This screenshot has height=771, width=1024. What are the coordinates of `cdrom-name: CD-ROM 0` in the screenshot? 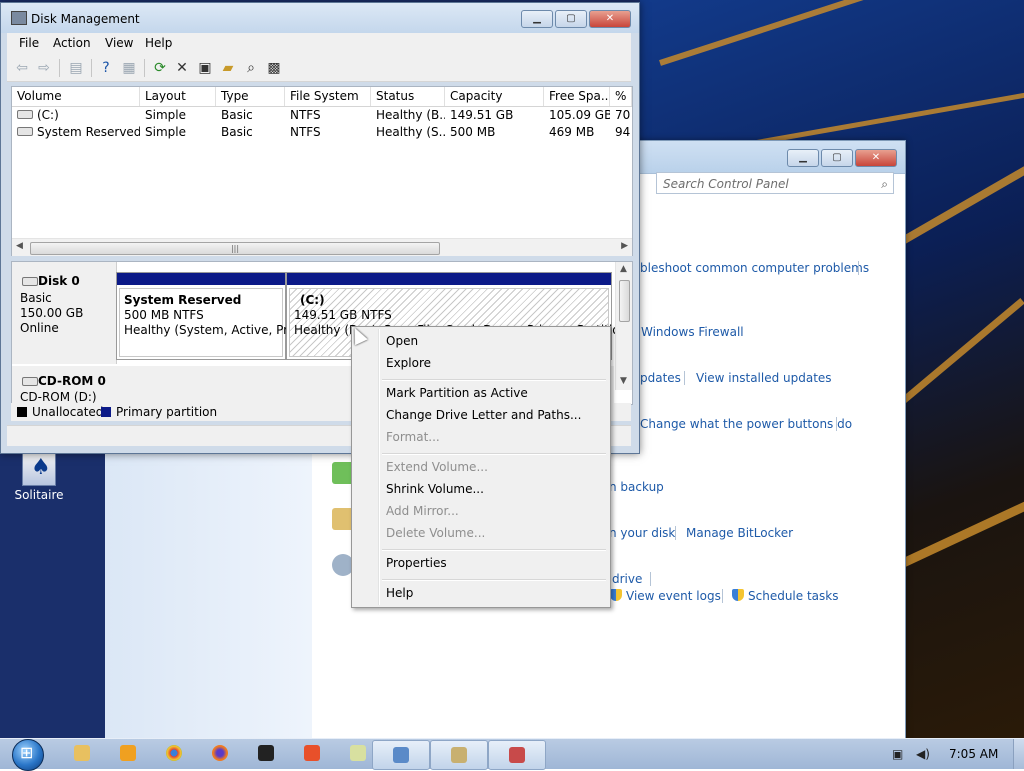 It's located at (72, 381).